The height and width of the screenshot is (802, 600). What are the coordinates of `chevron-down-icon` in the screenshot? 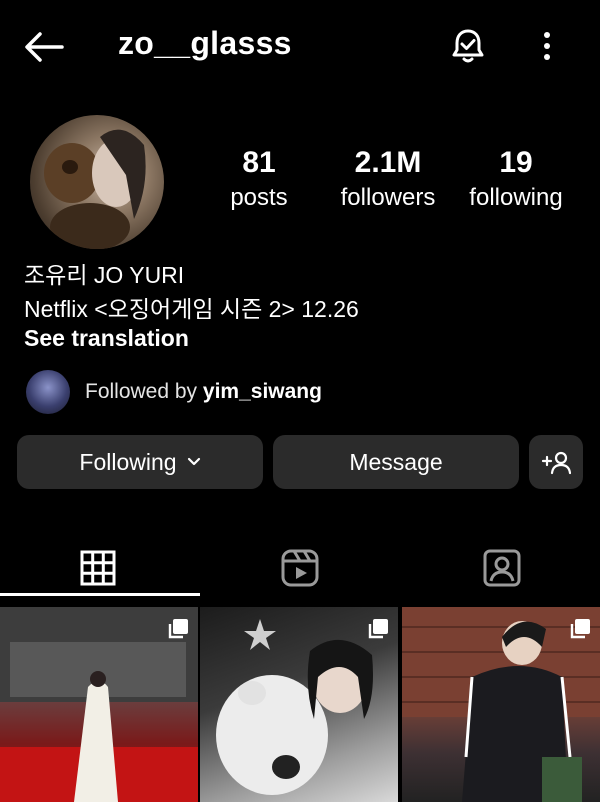 It's located at (193, 461).